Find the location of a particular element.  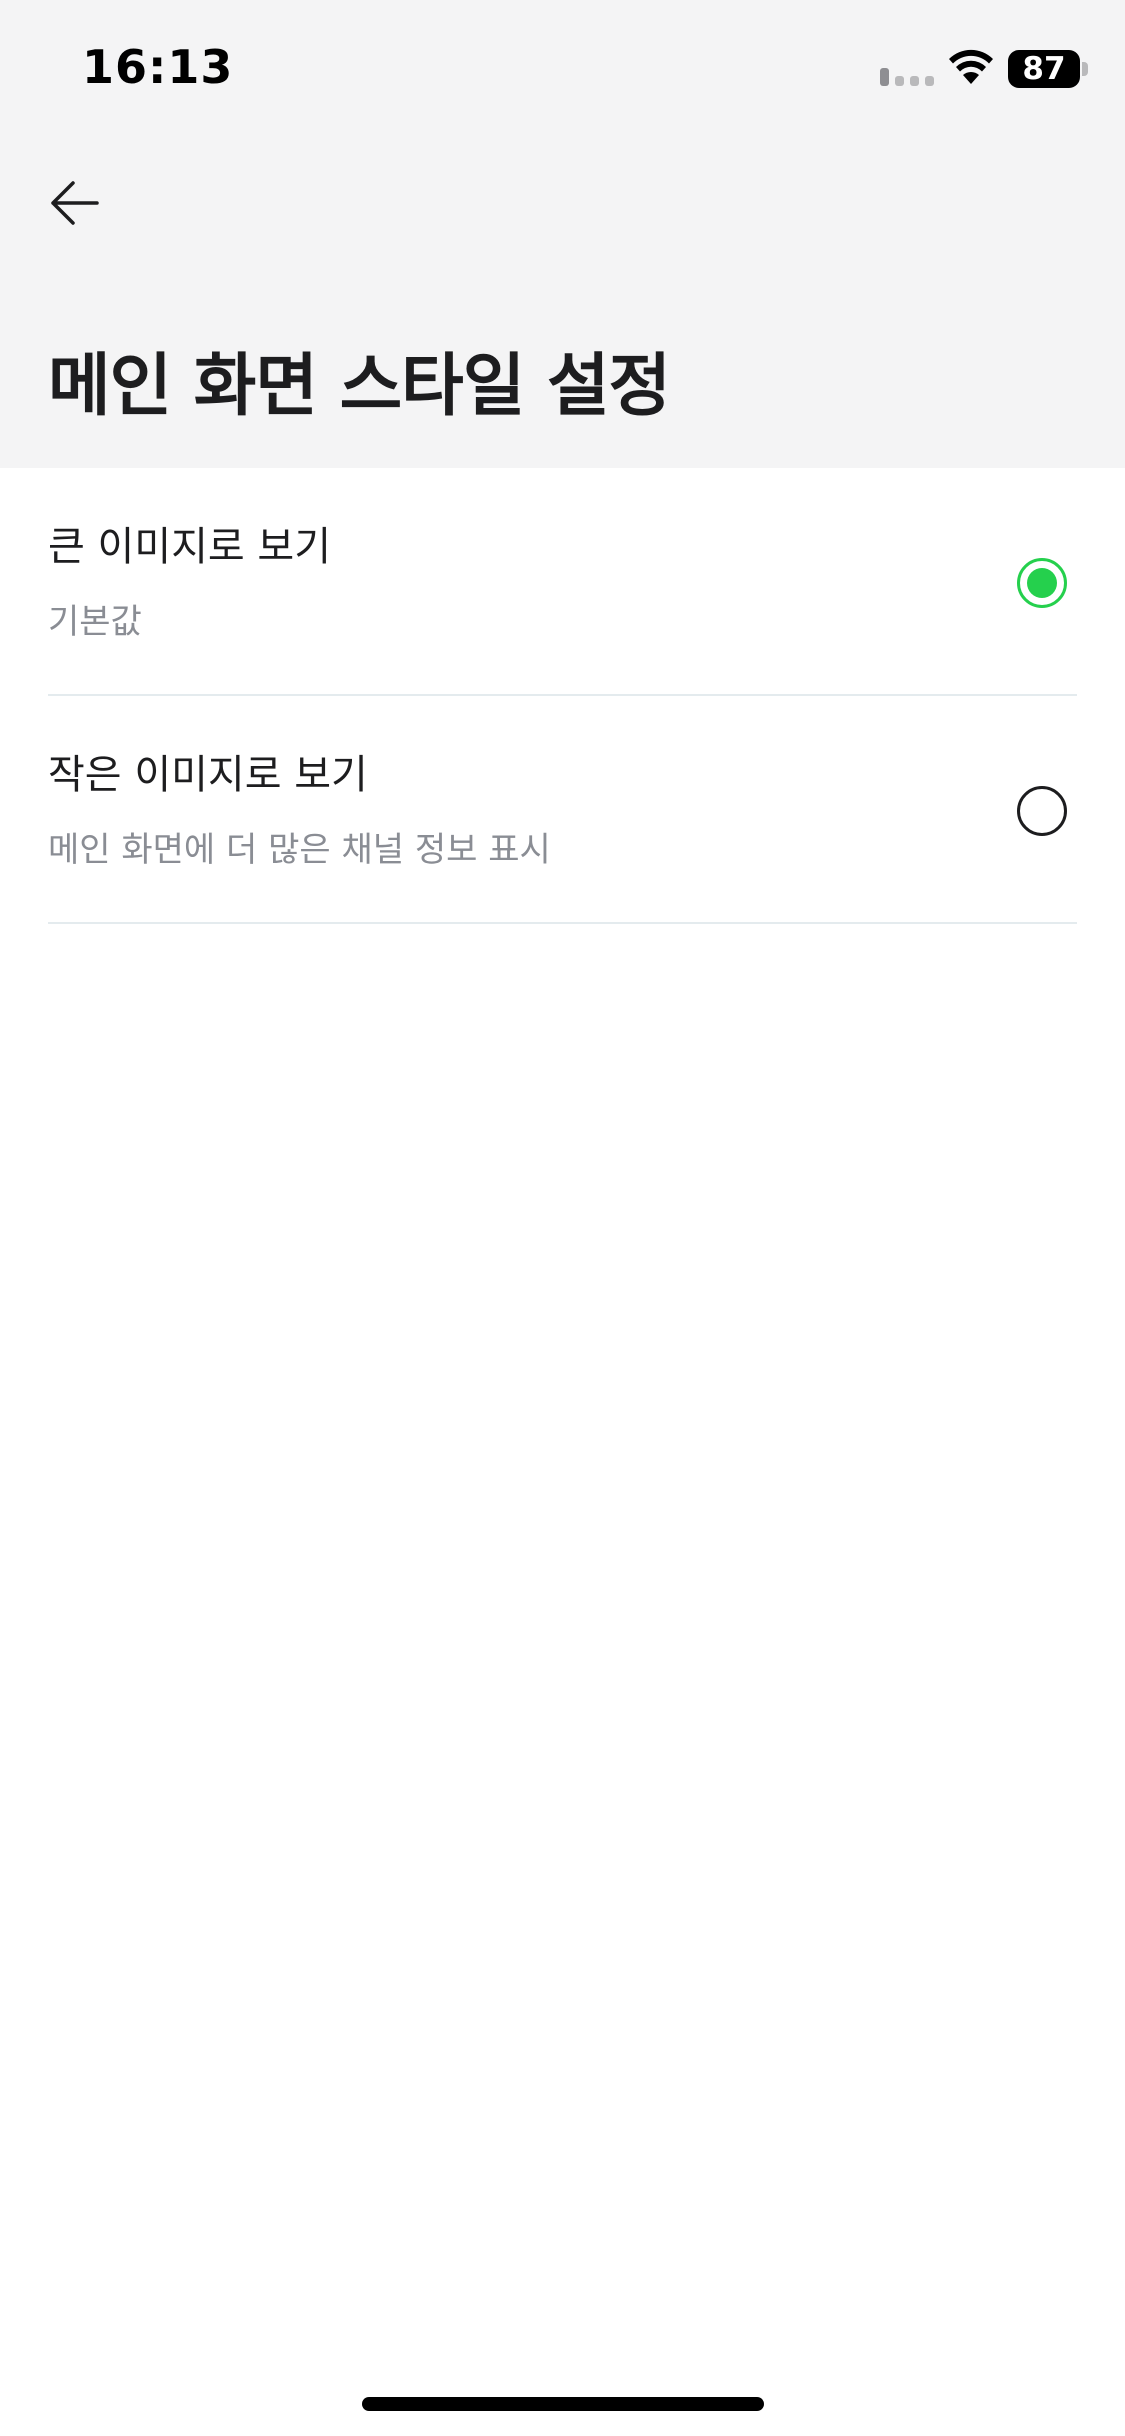

arrow-left-icon is located at coordinates (75, 203).